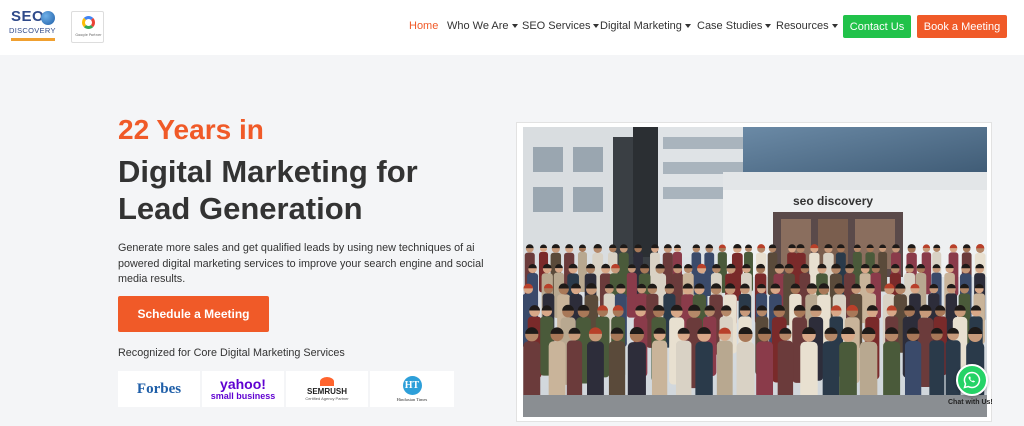 The image size is (1024, 426). Describe the element at coordinates (243, 396) in the screenshot. I see `yahoo-subtext: small business` at that location.